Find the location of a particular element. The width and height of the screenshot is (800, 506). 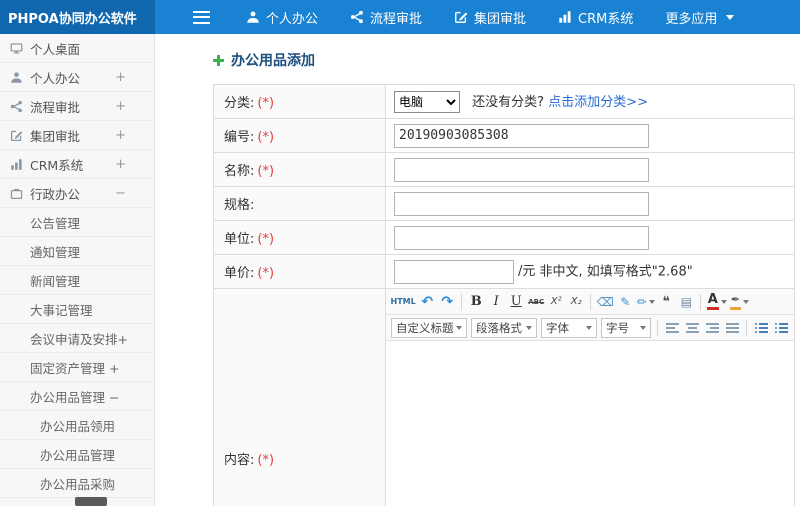

editor-toolbar-row2: 自定义标题 段落格式 字体 字号 is located at coordinates (590, 328).